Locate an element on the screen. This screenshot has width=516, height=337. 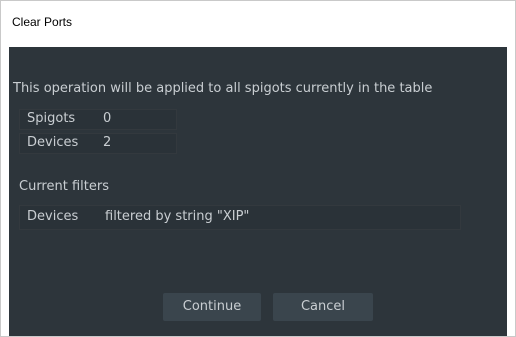
dialog-title: Clear Ports is located at coordinates (42, 22).